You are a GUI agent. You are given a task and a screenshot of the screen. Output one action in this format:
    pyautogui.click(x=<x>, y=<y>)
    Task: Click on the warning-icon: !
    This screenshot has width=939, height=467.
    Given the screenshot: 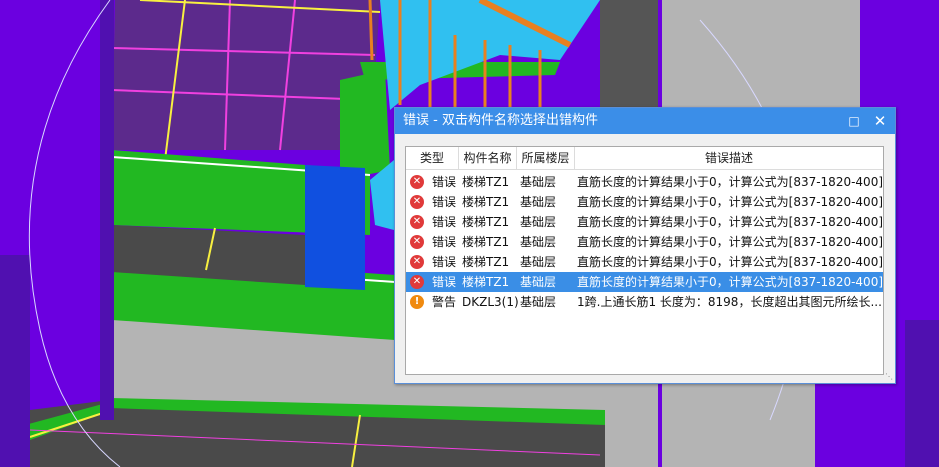 What is the action you would take?
    pyautogui.click(x=417, y=302)
    